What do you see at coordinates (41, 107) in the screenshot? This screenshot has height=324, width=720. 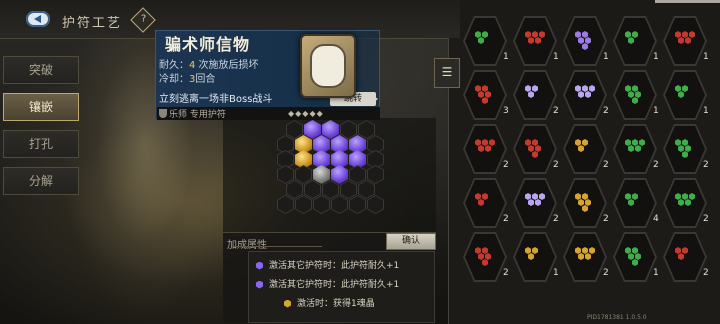 I see `tab-inlay: 镶嵌` at bounding box center [41, 107].